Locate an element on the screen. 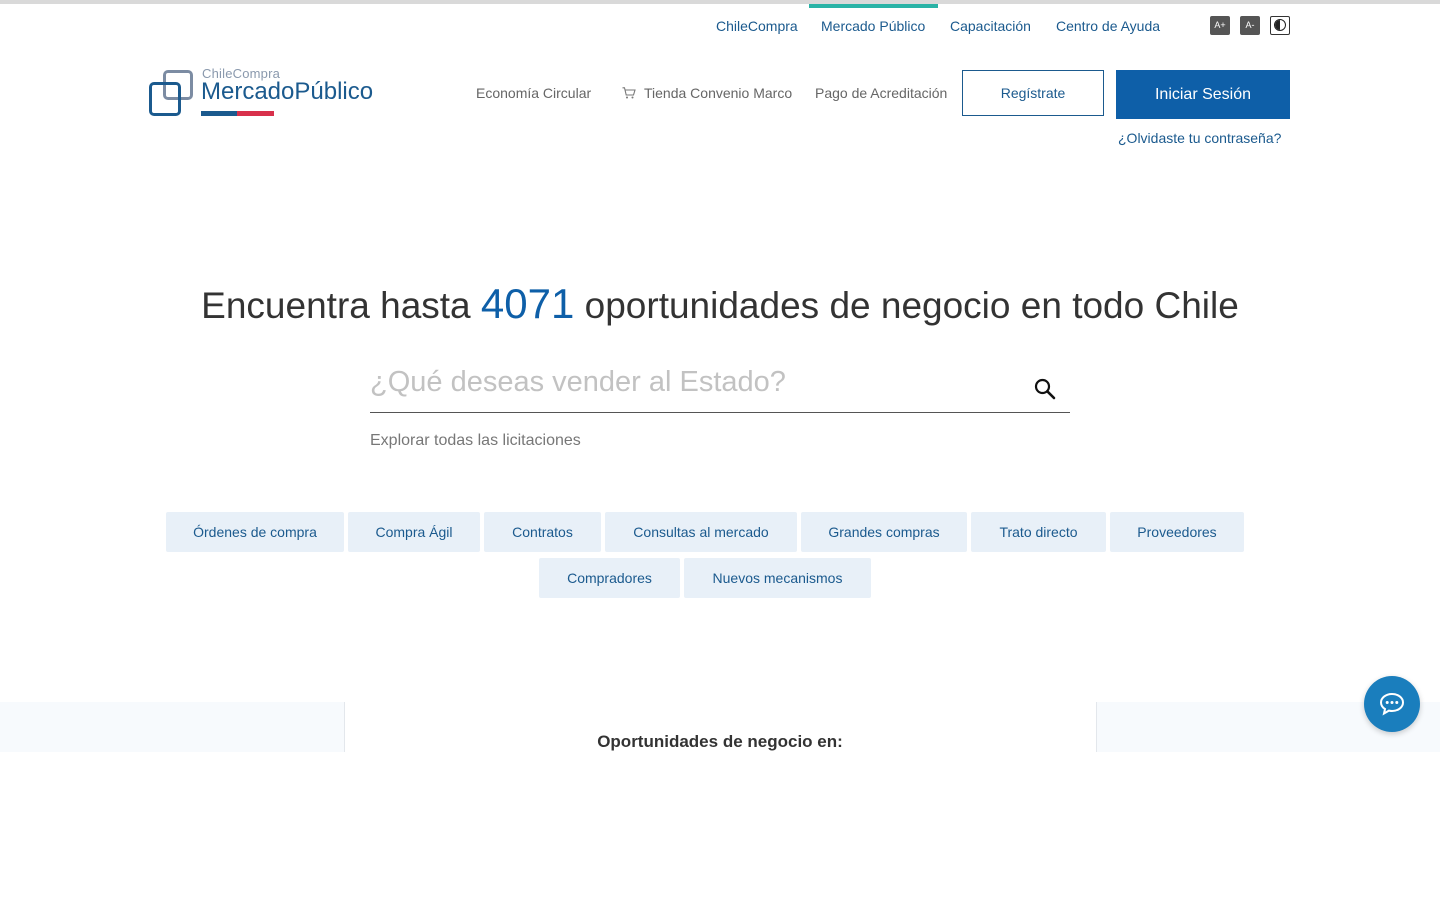 This screenshot has height=900, width=1440. font-increase-button: A+ is located at coordinates (1220, 25).